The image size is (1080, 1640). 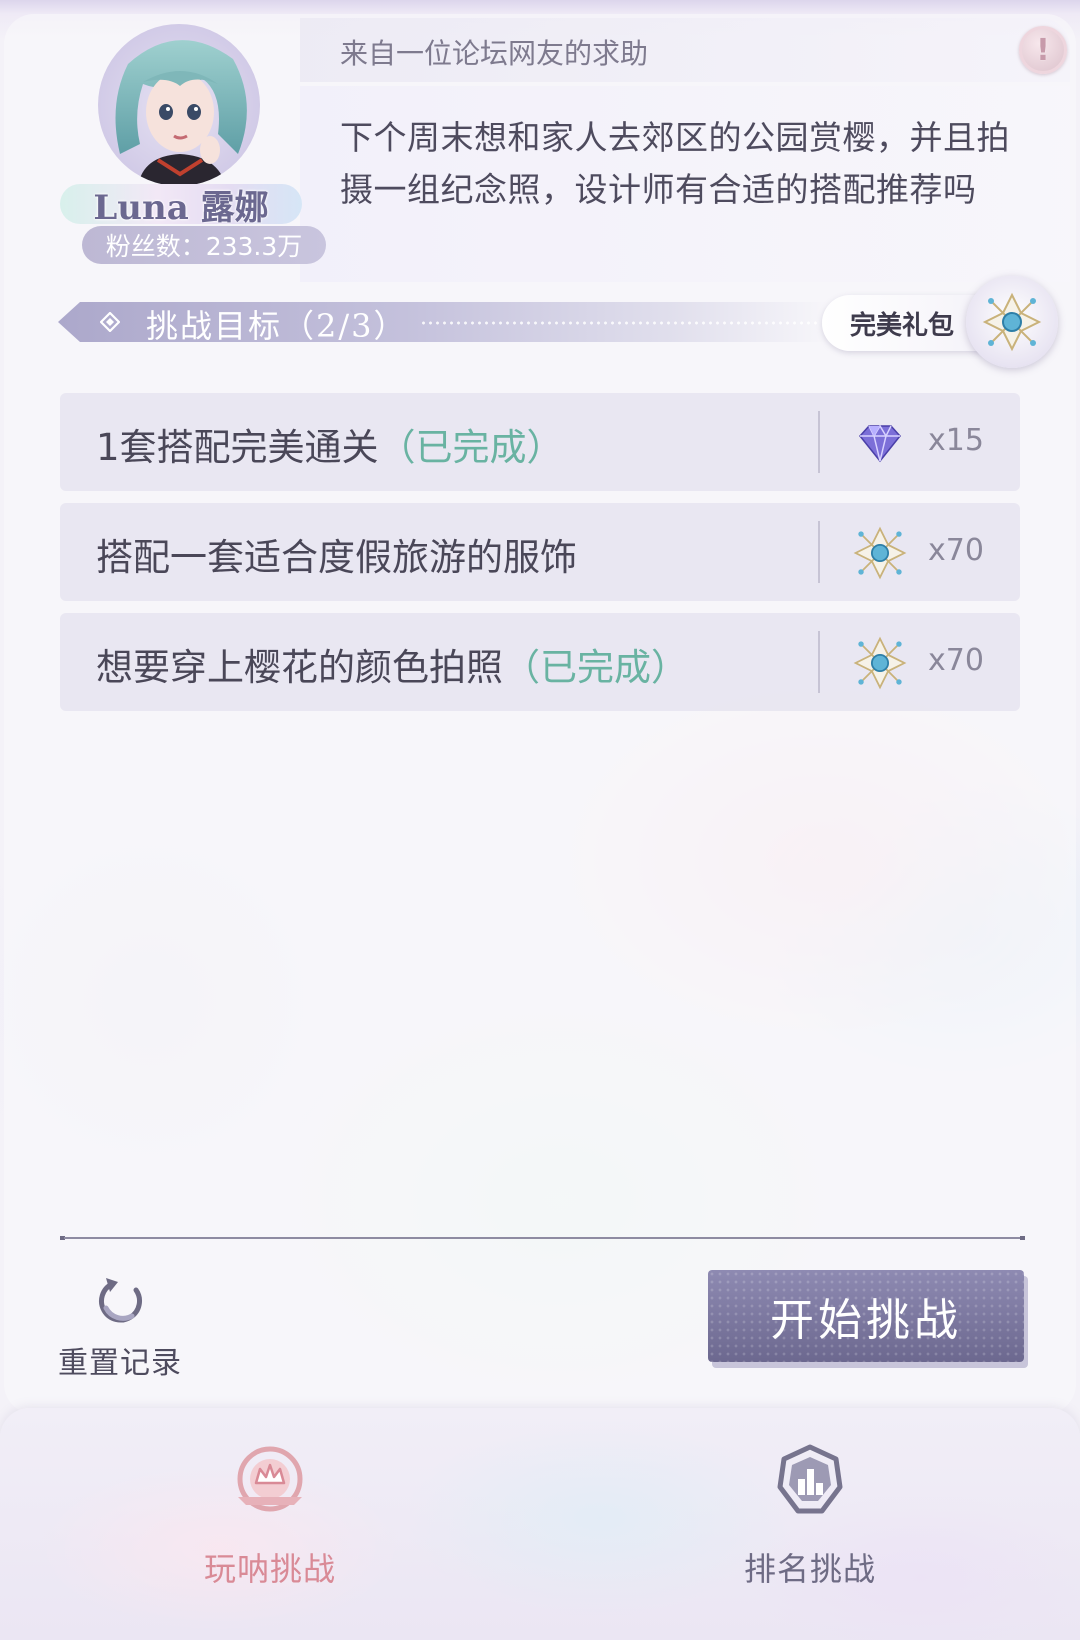 I want to click on avatar, so click(x=179, y=105).